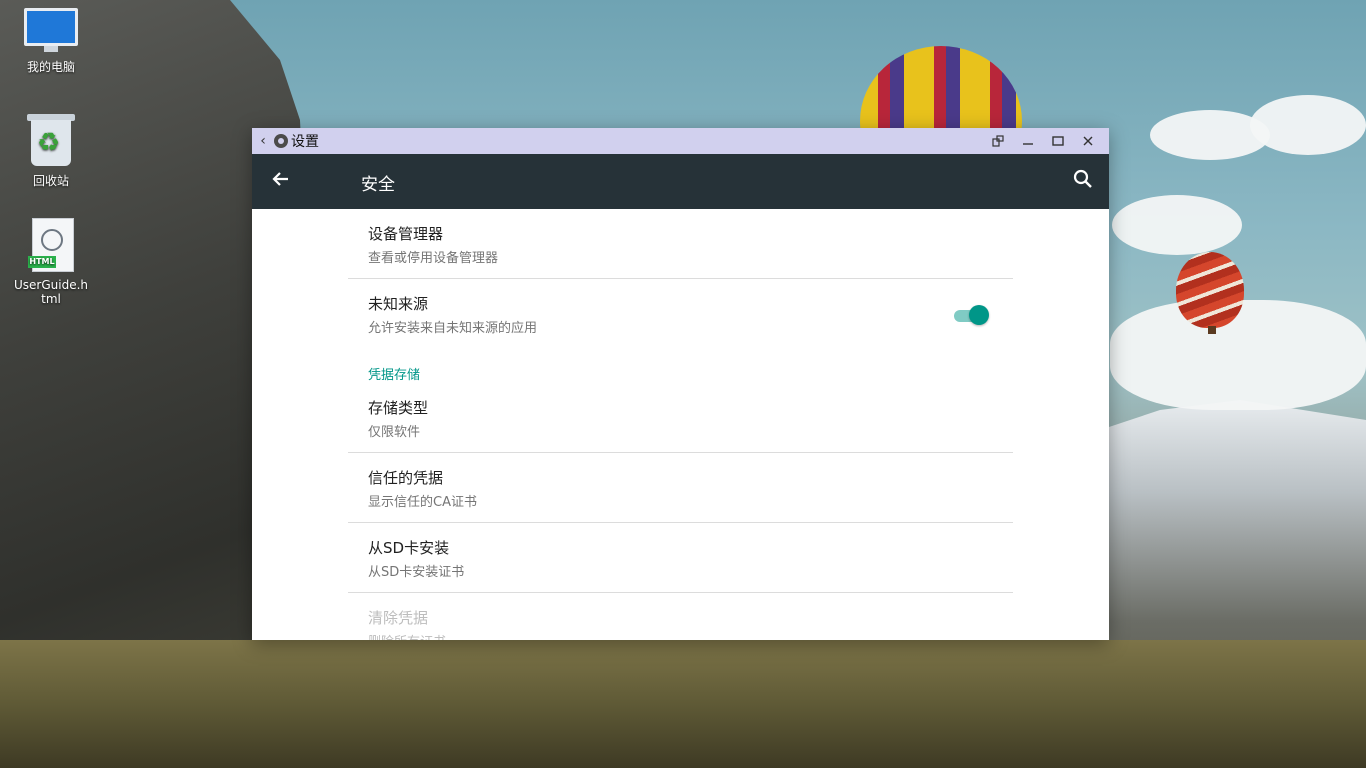 The image size is (1366, 768). Describe the element at coordinates (680, 558) in the screenshot. I see `setting-install-from-sd: 从SD卡安装 从SD卡安装证书` at that location.